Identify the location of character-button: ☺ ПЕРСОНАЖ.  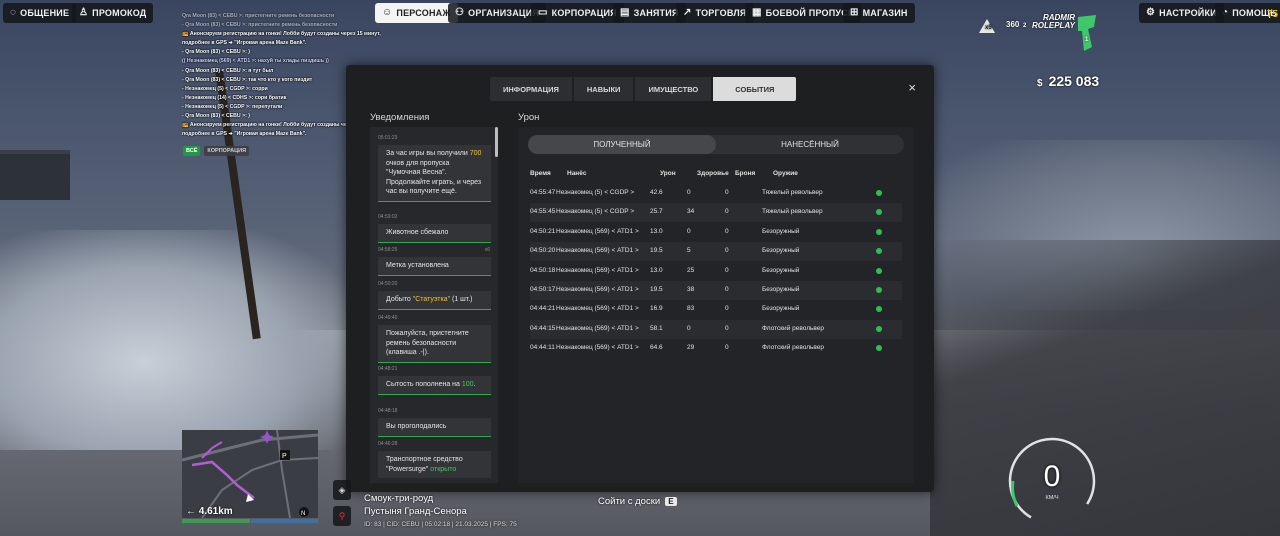
(416, 13).